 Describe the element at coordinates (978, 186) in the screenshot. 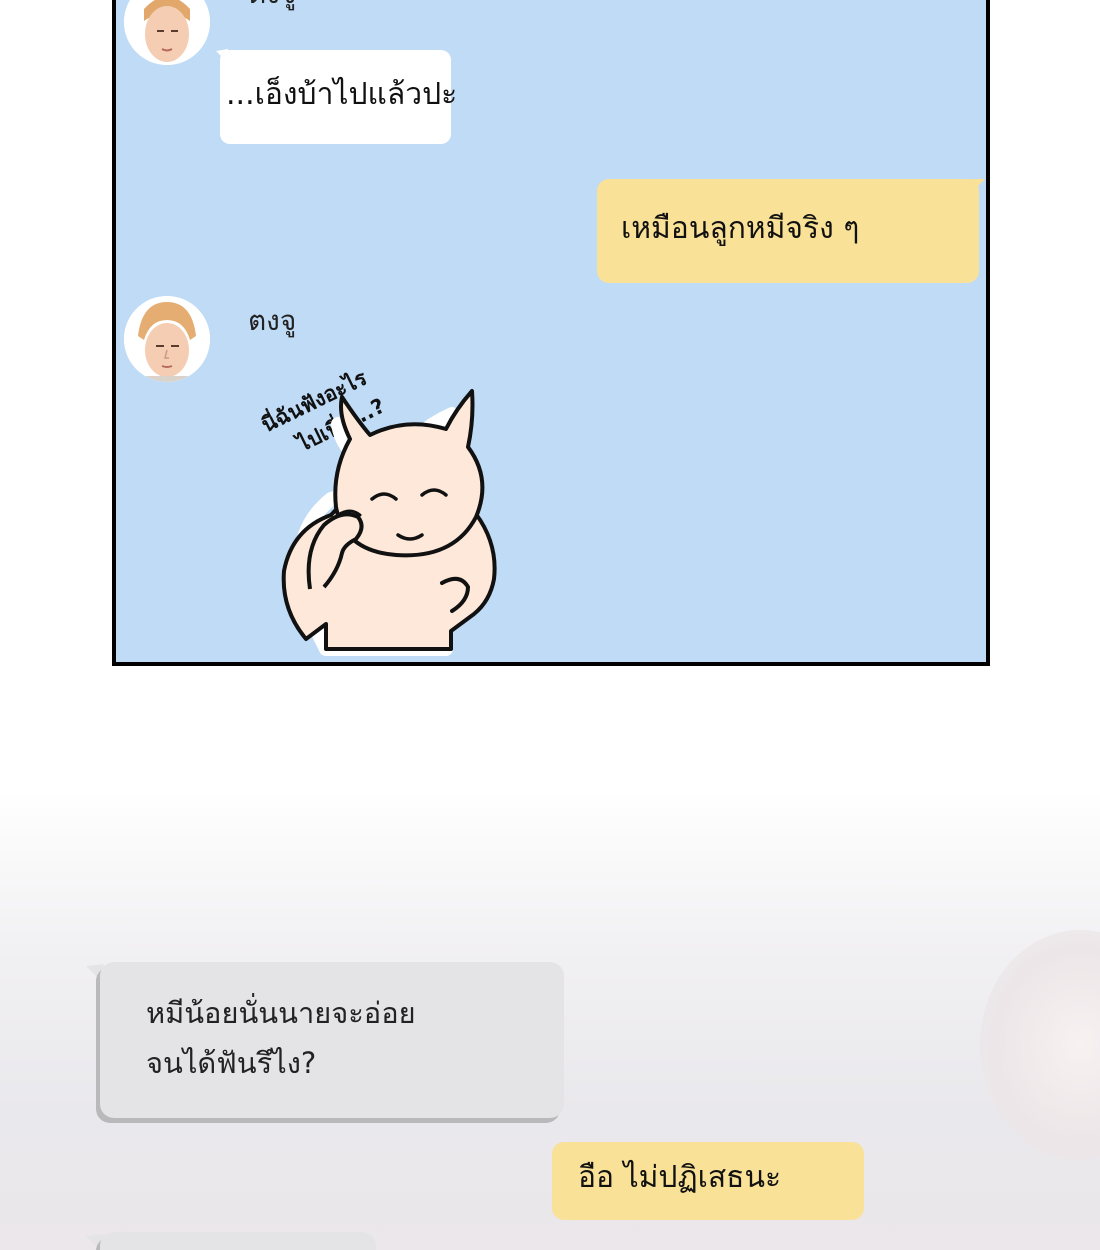

I see `bubble-tail` at that location.